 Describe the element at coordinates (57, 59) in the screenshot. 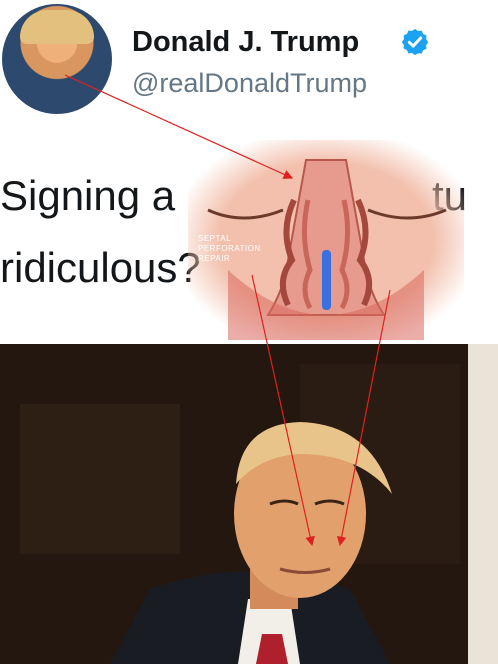

I see `profile-avatar` at that location.